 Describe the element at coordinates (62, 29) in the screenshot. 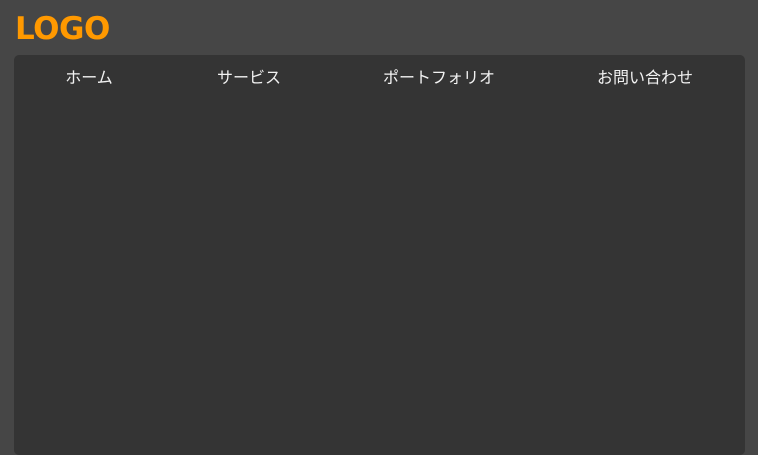

I see `logo: LOGO` at that location.